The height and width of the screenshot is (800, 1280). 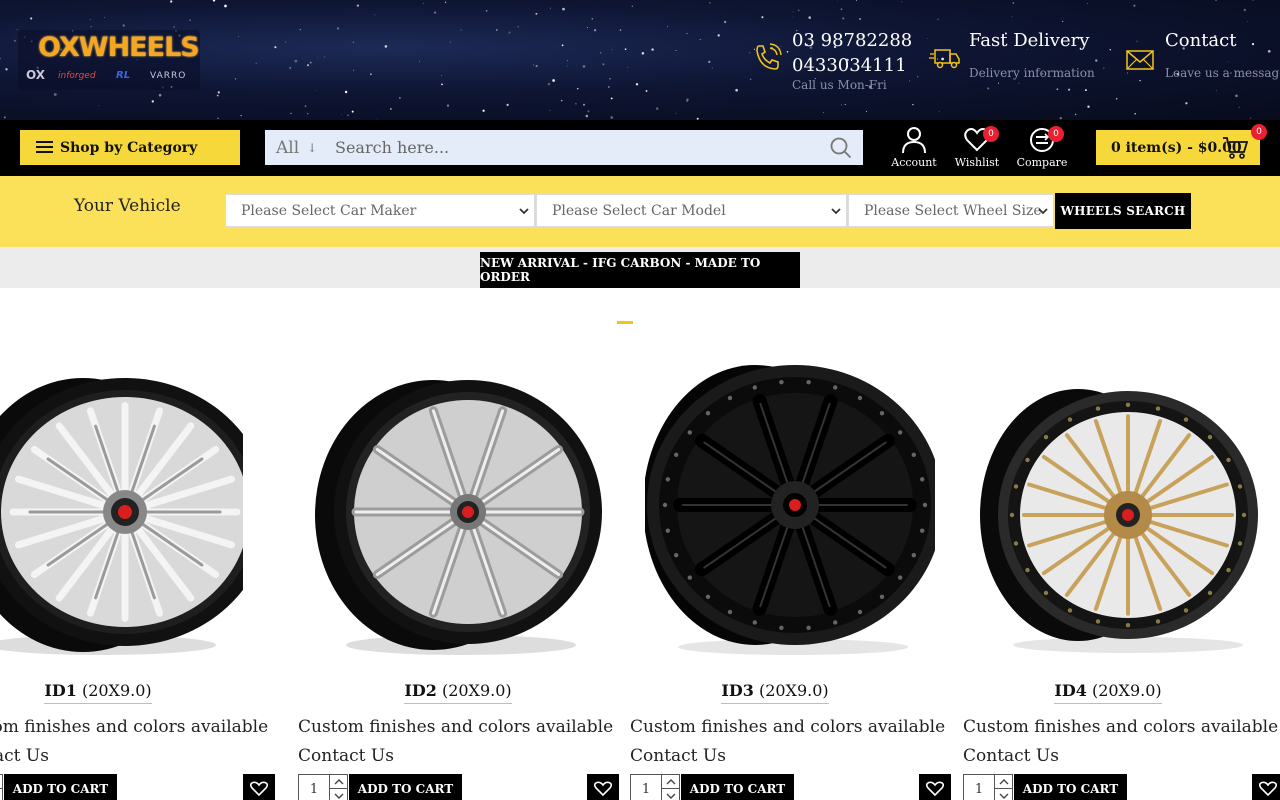 What do you see at coordinates (60, 690) in the screenshot?
I see `product-name-link: ID1` at bounding box center [60, 690].